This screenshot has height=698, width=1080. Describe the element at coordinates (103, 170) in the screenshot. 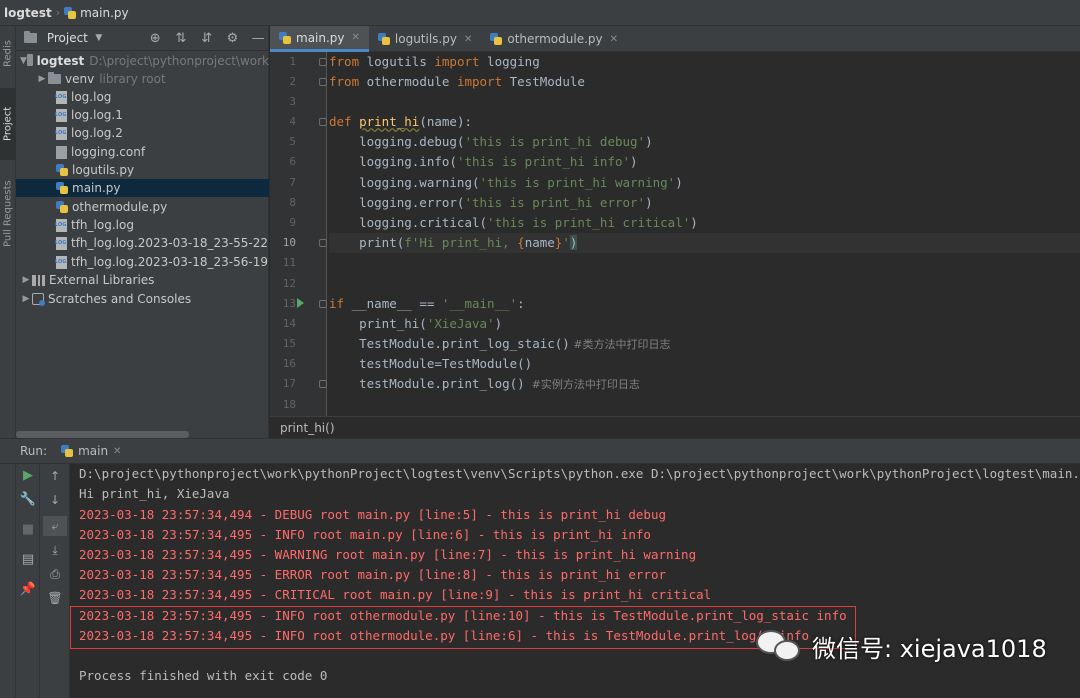

I see `tree-item-label: logutils.py` at that location.